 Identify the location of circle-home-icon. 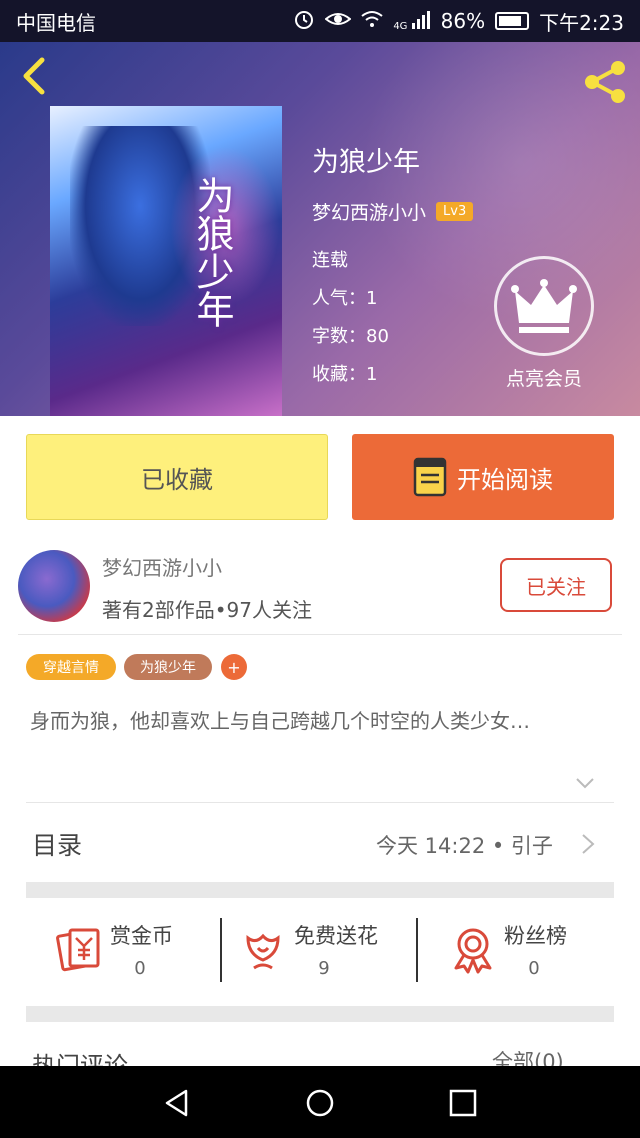
(320, 1103).